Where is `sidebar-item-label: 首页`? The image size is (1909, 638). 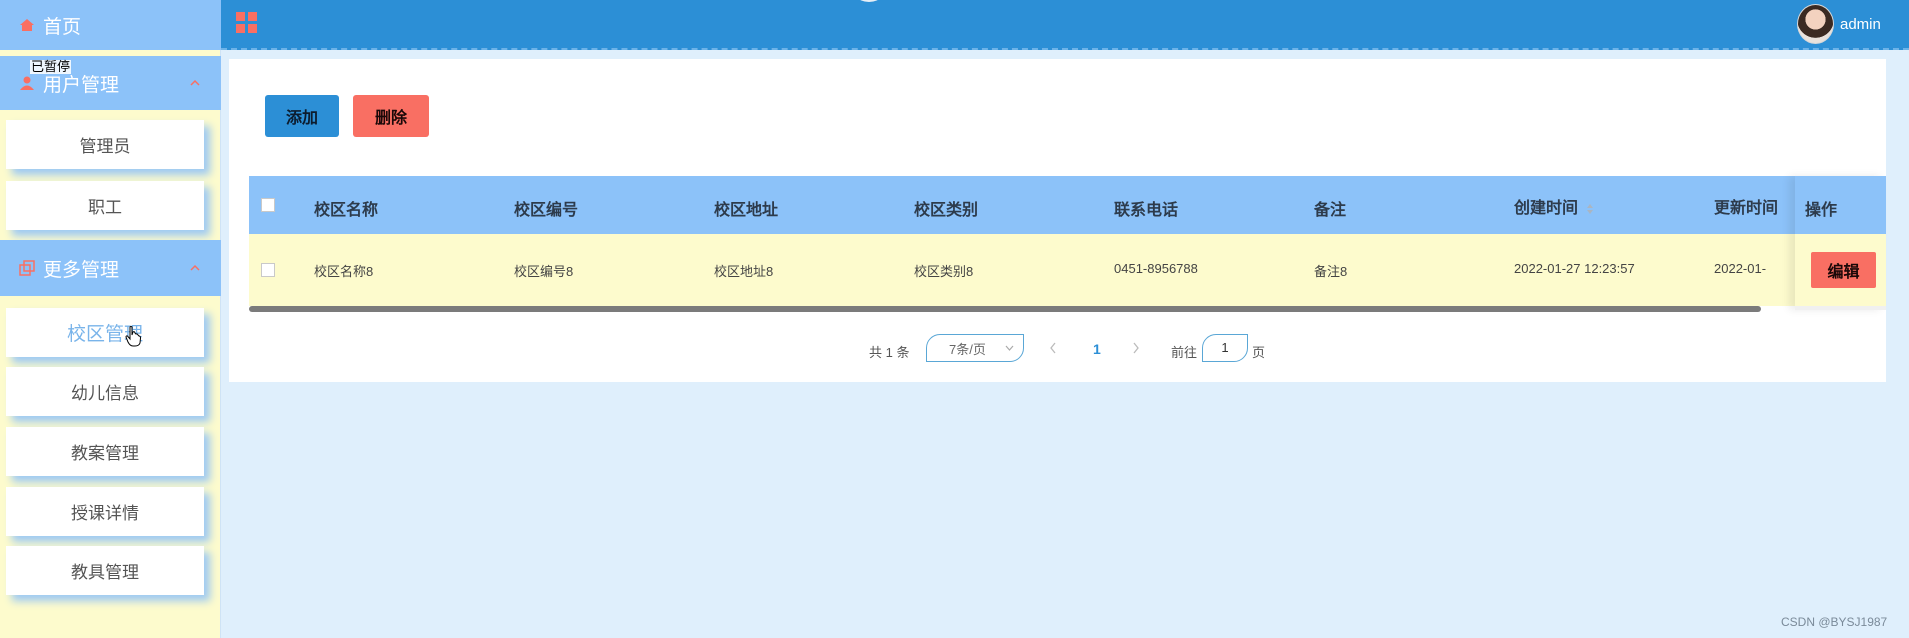
sidebar-item-label: 首页 is located at coordinates (62, 27).